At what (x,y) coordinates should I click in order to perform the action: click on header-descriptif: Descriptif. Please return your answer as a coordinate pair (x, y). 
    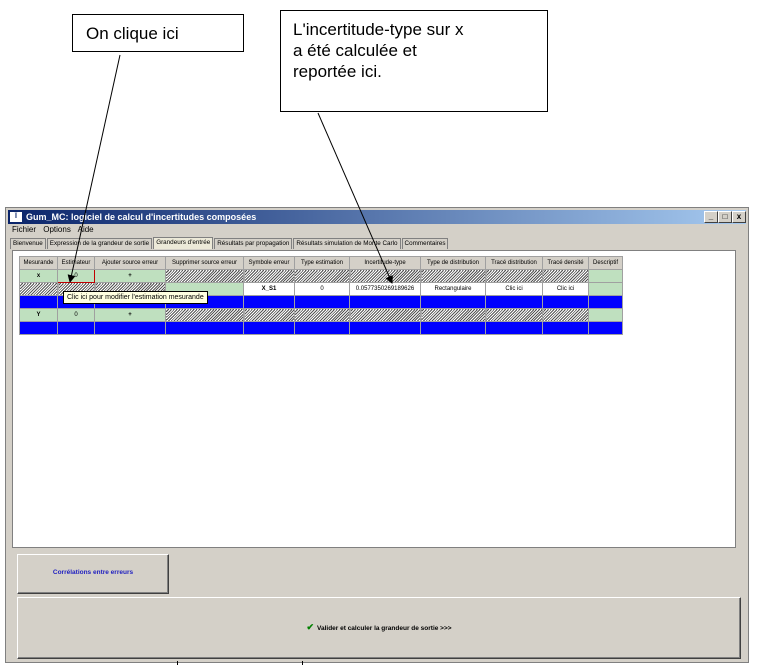
    Looking at the image, I should click on (605, 263).